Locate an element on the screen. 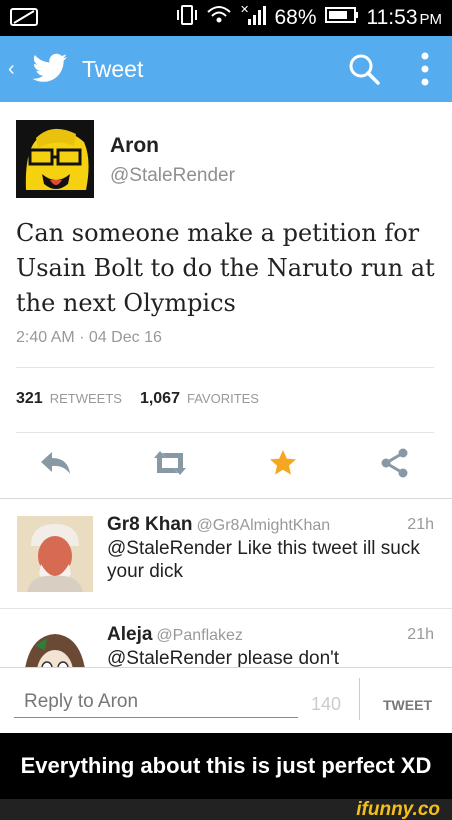  signal-icon: ✕ is located at coordinates (253, 17).